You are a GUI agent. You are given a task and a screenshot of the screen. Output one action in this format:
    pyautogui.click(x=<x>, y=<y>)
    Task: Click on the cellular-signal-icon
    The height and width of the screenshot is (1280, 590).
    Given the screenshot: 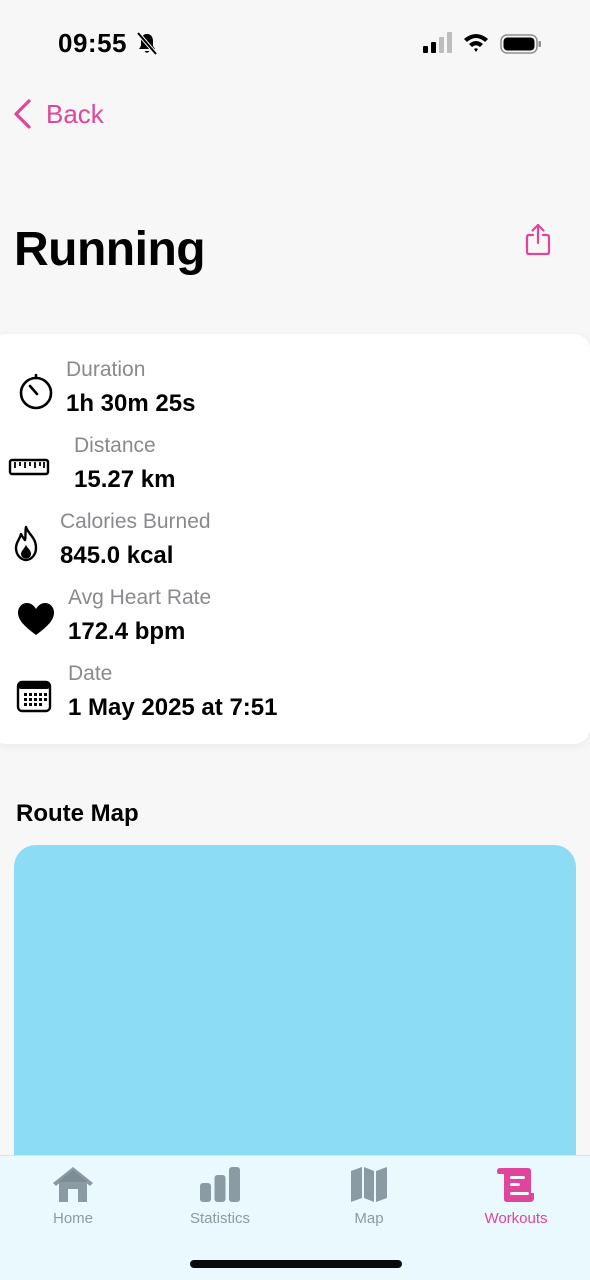 What is the action you would take?
    pyautogui.click(x=437, y=42)
    